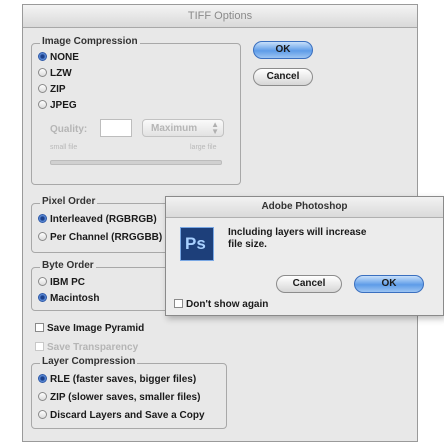  I want to click on radio-per-channel: Per Channel (RRGGBB), so click(100, 238).